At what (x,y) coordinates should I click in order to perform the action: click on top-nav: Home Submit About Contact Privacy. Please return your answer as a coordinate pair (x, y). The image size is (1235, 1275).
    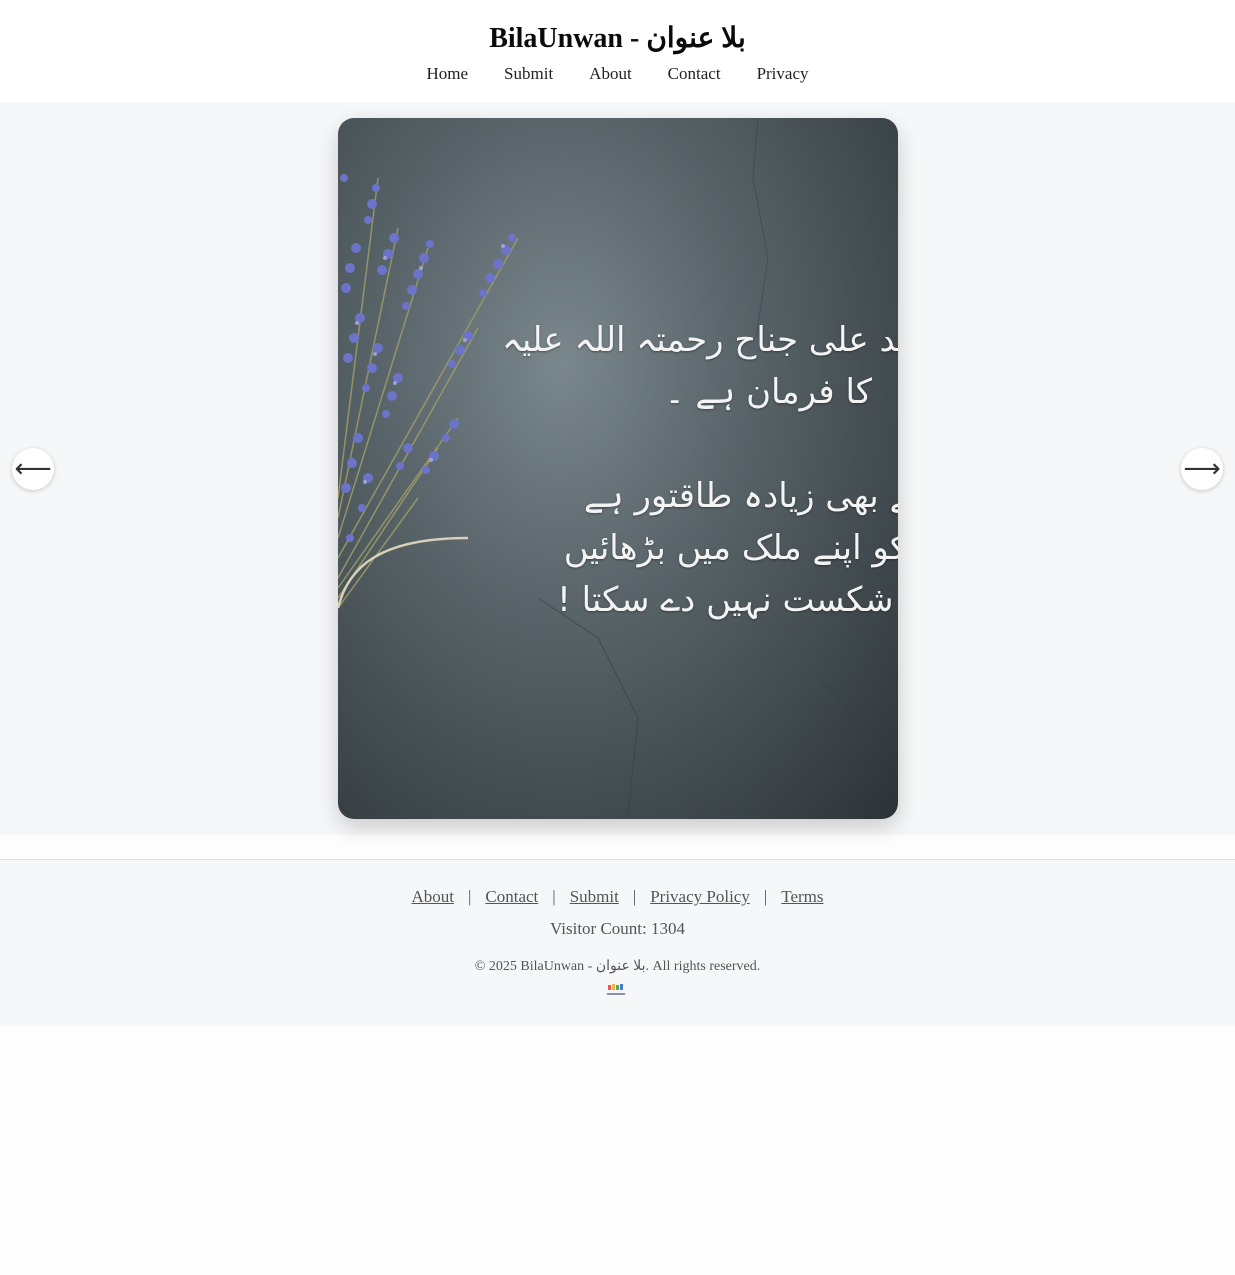
    Looking at the image, I should click on (617, 74).